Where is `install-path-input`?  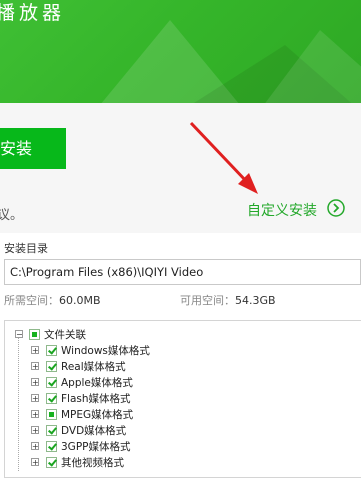 install-path-input is located at coordinates (182, 272).